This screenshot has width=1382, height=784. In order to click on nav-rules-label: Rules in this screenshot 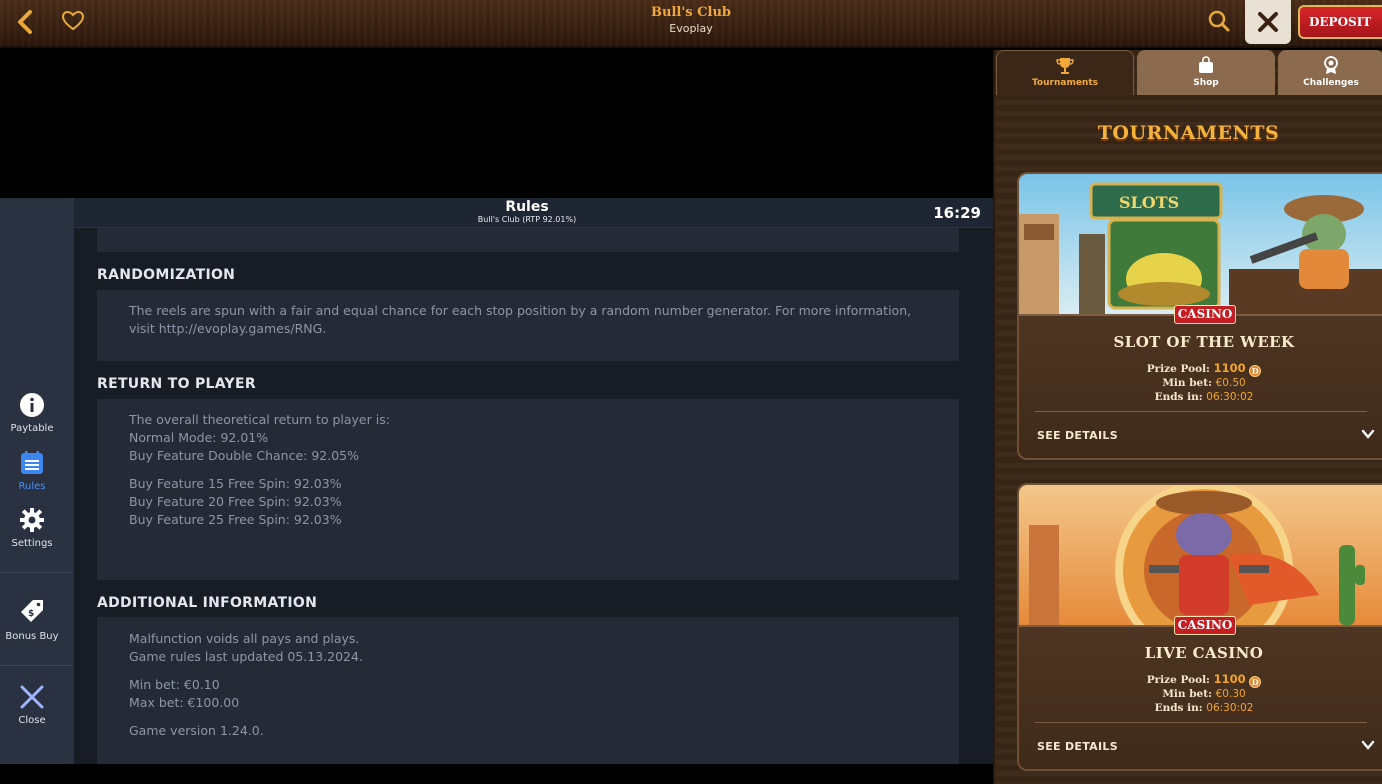, I will do `click(32, 486)`.